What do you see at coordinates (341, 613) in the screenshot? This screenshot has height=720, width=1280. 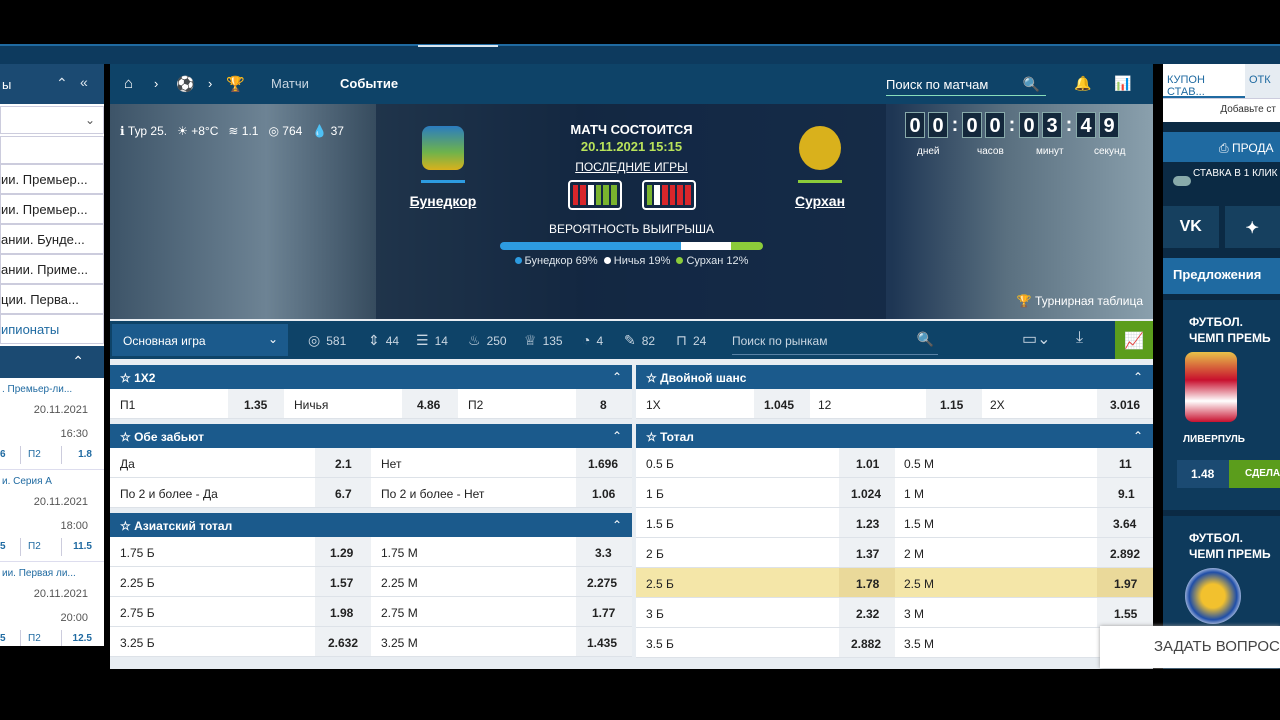 I see `odd-value: 1.98` at bounding box center [341, 613].